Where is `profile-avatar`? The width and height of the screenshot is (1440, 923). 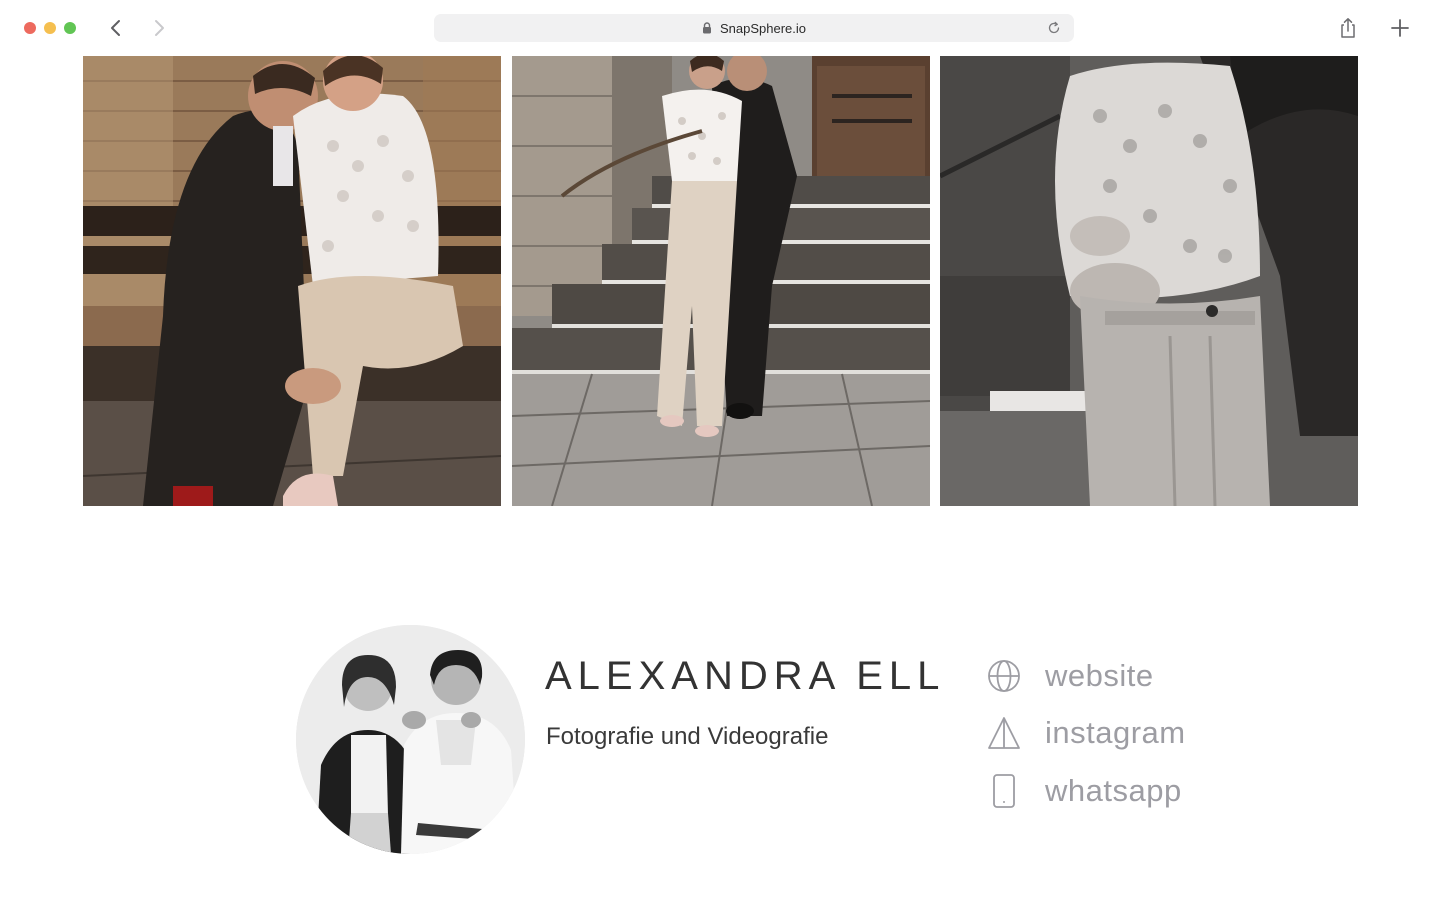 profile-avatar is located at coordinates (410, 739).